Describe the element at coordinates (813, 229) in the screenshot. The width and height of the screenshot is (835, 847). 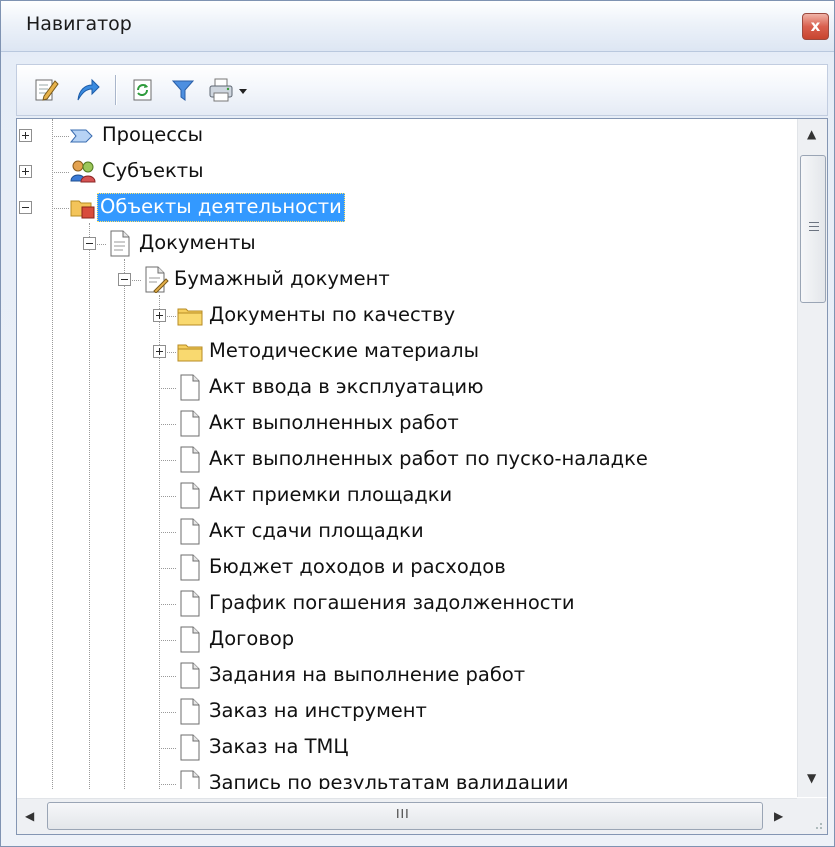
I see `vertical-scroll-thumb` at that location.